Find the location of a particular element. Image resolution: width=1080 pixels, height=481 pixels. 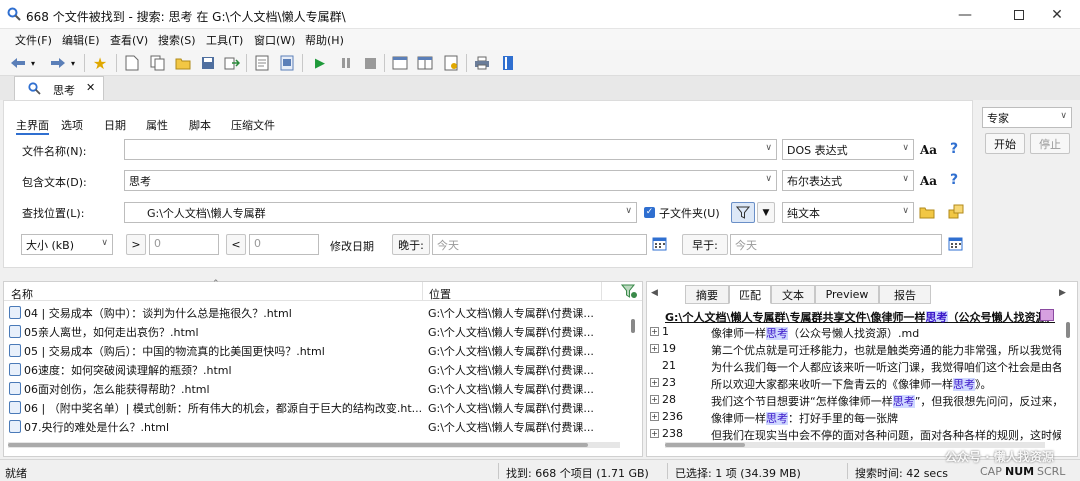

size-gt-input: 0 is located at coordinates (184, 244).